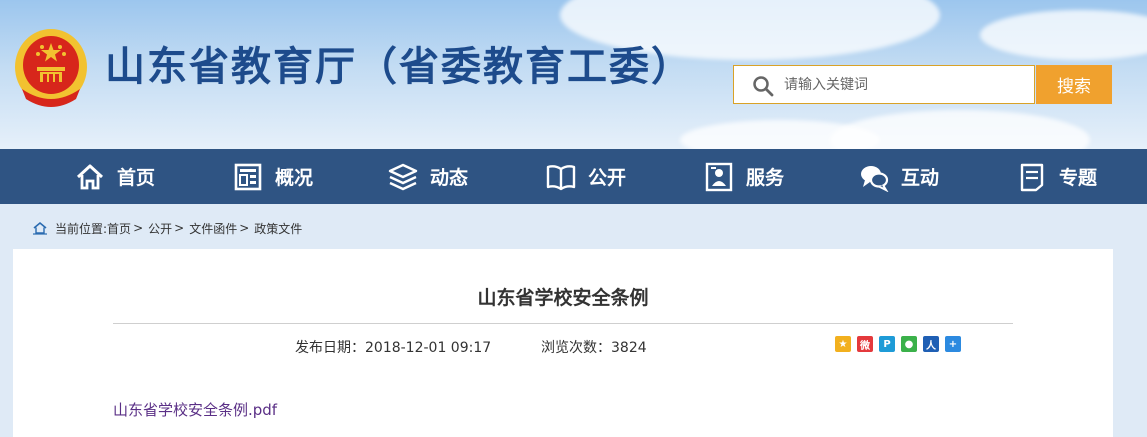 Image resolution: width=1147 pixels, height=437 pixels. I want to click on nav-item-overview: 概况, so click(273, 176).